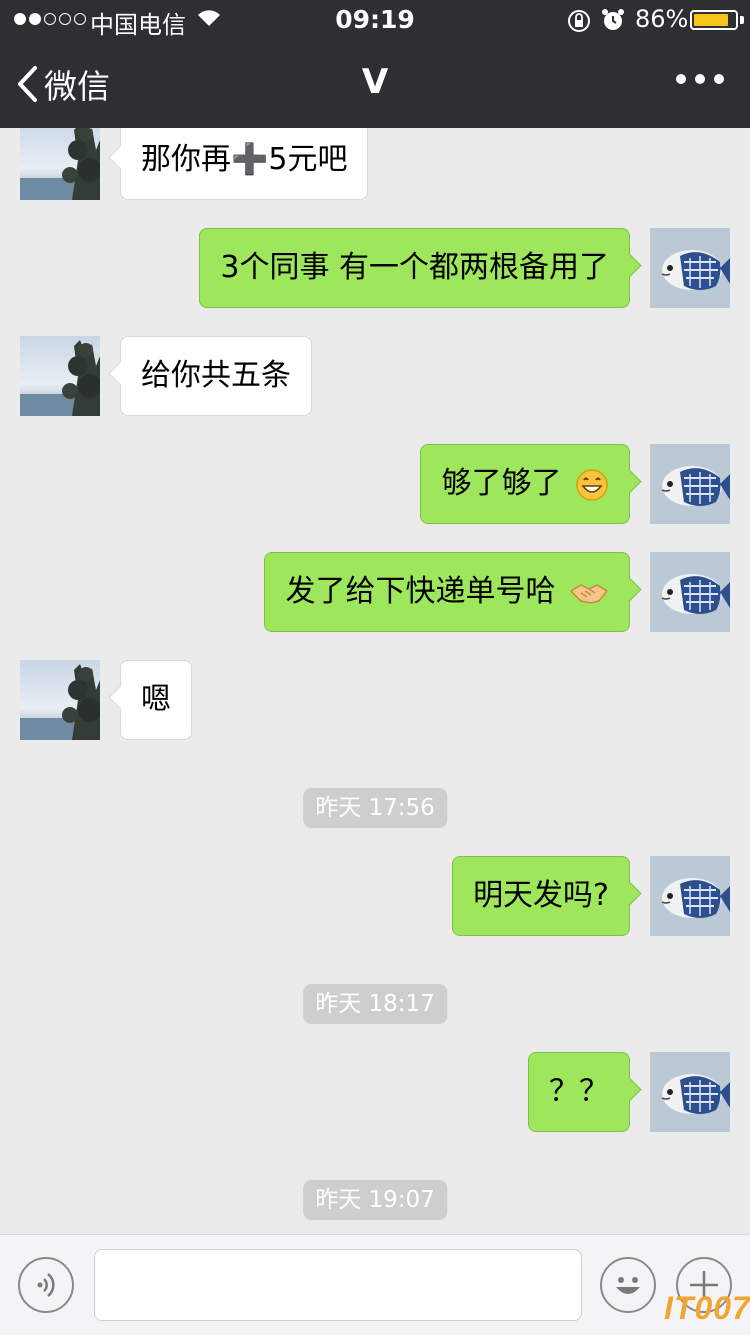 This screenshot has width=750, height=1335. Describe the element at coordinates (662, 19) in the screenshot. I see `battery-percent: 86%` at that location.